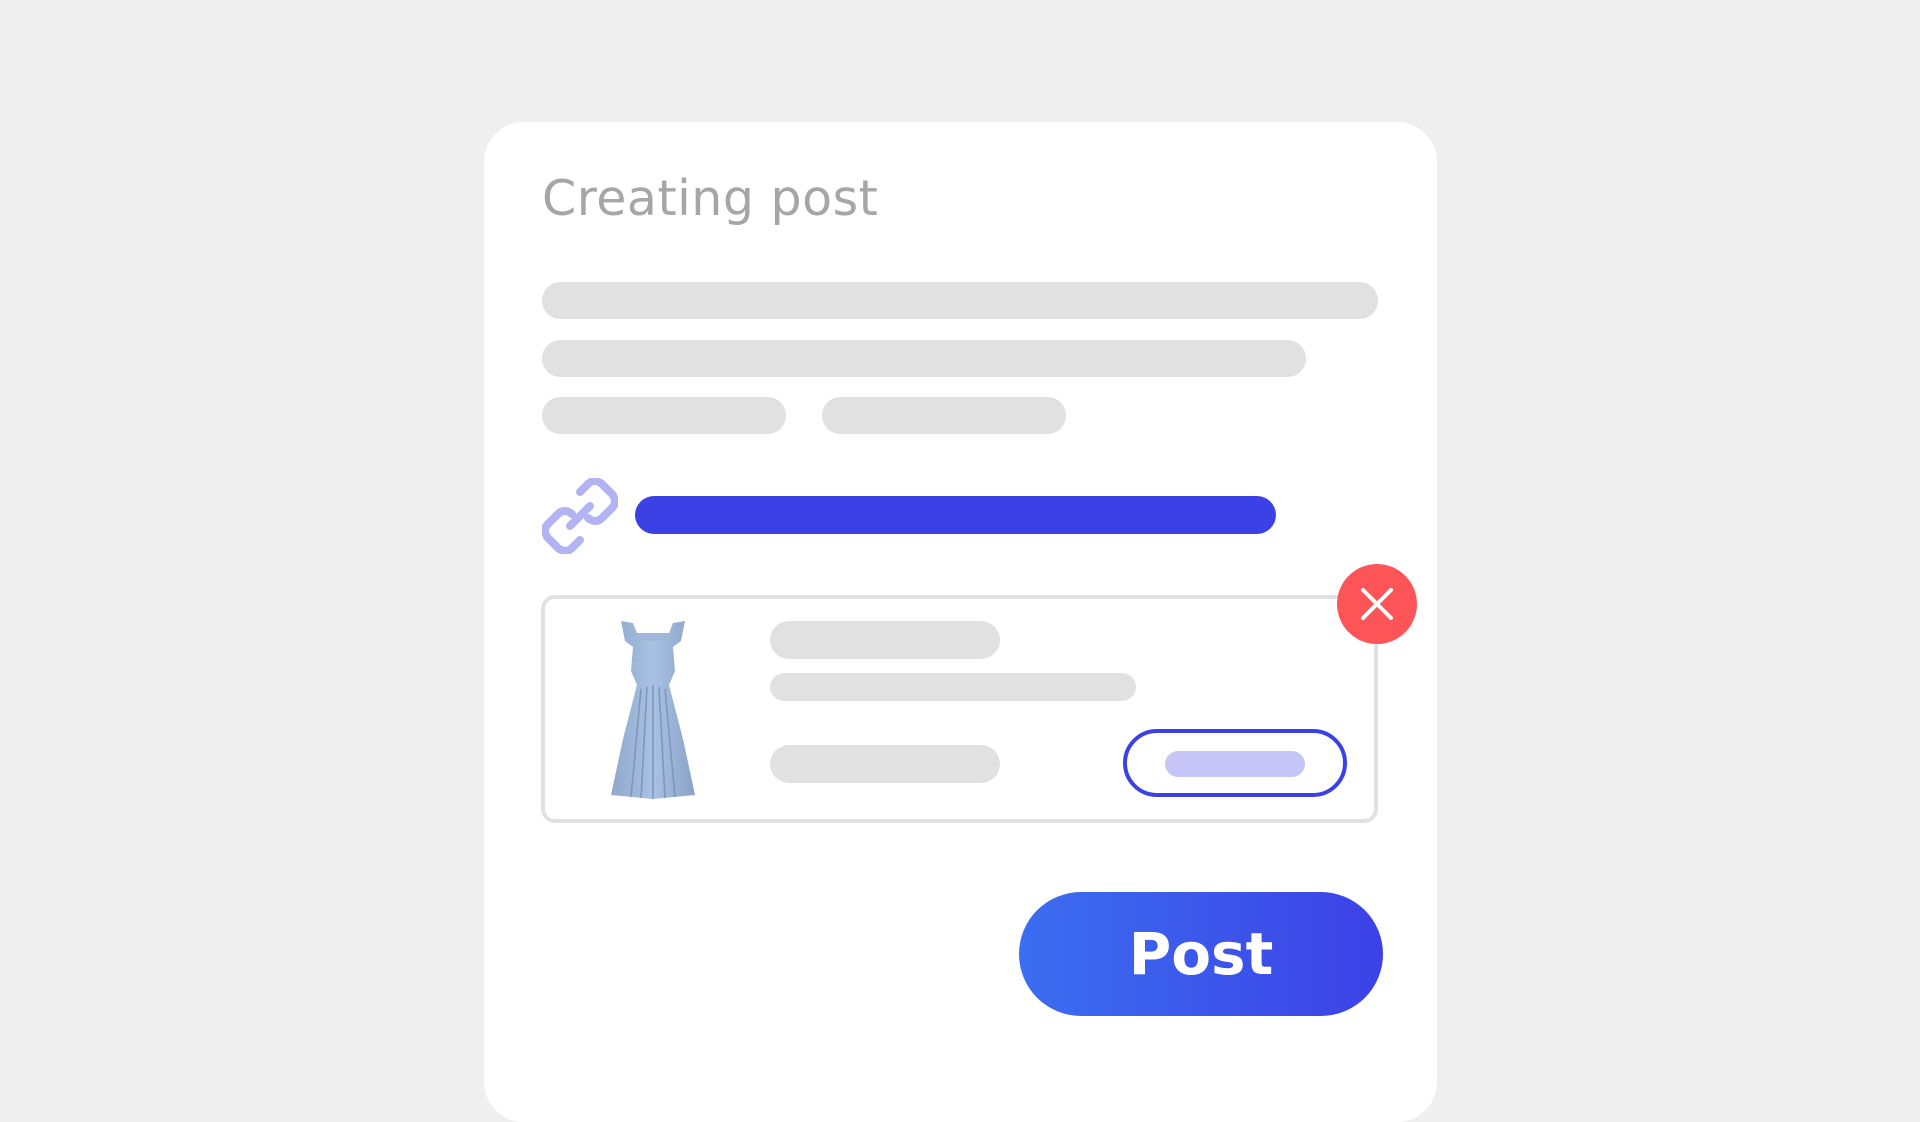 The height and width of the screenshot is (1122, 1920). Describe the element at coordinates (580, 516) in the screenshot. I see `link-icon` at that location.